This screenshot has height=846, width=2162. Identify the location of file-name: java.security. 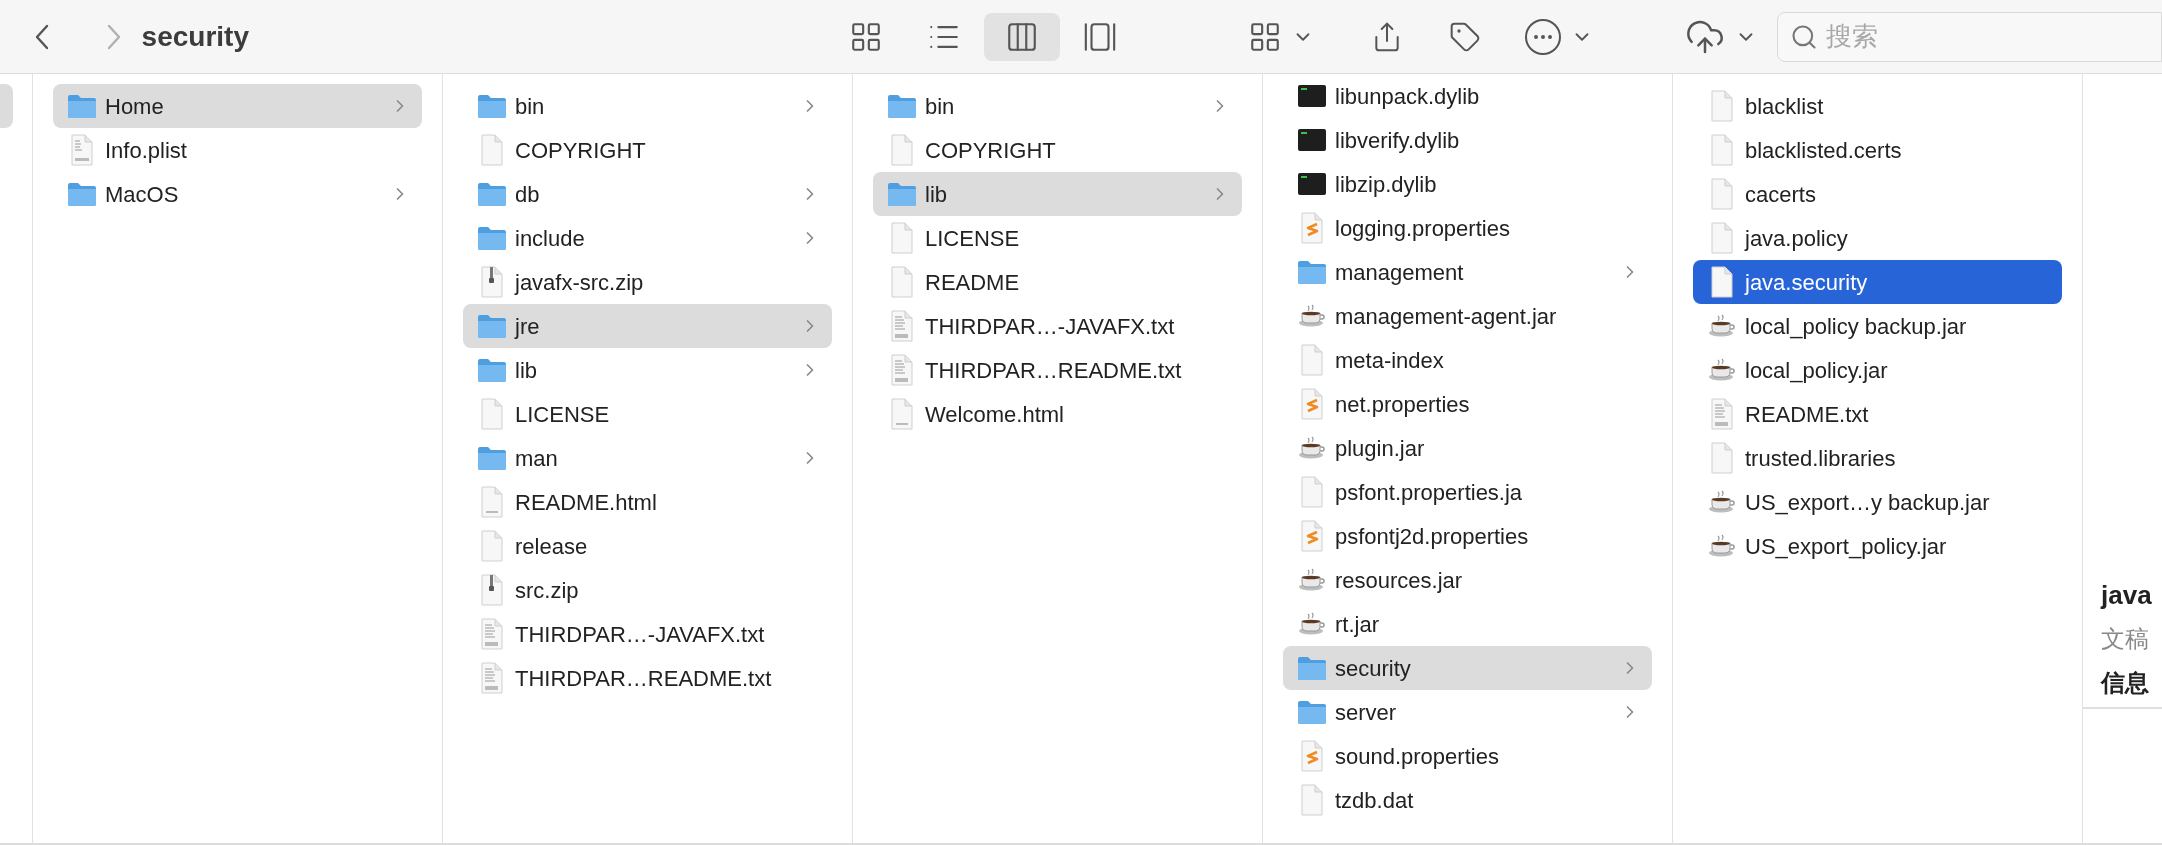
(1806, 282).